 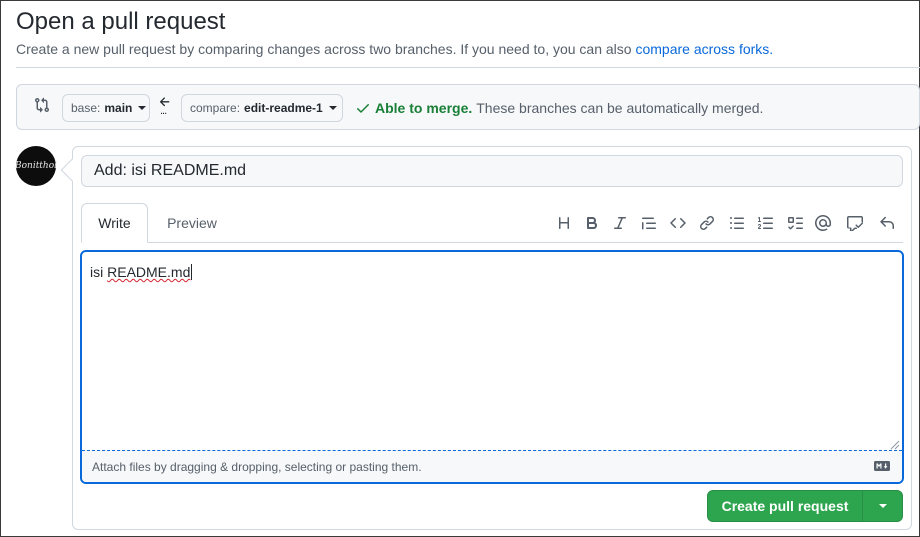 What do you see at coordinates (192, 272) in the screenshot?
I see `text-cursor` at bounding box center [192, 272].